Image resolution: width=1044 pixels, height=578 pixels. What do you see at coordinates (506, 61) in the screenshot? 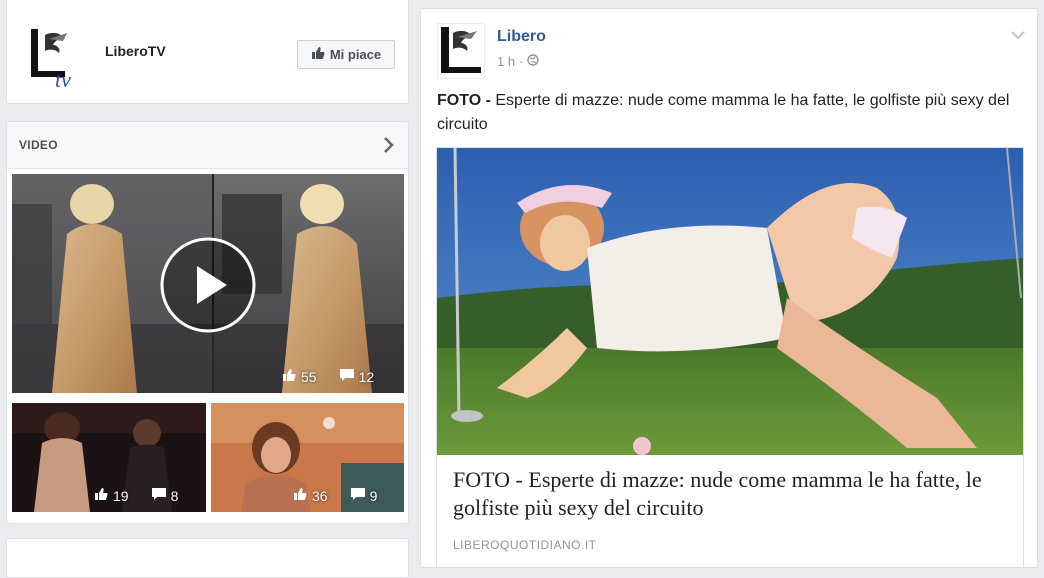
I see `post-time: 1 h` at bounding box center [506, 61].